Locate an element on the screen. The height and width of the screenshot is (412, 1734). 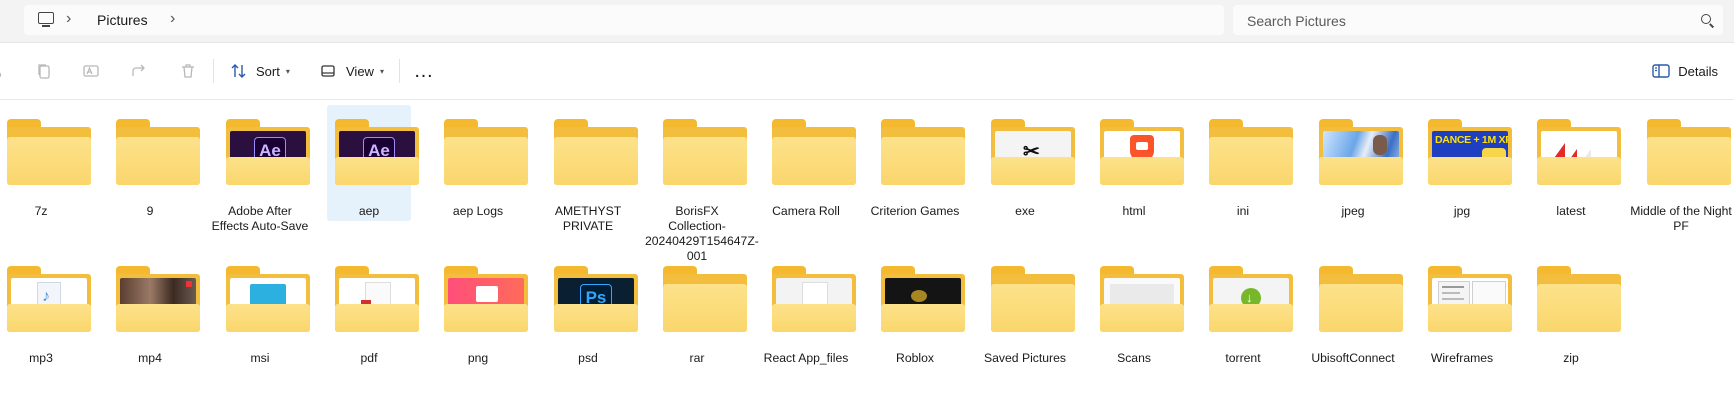
folder-name: Roblox is located at coordinates (915, 358).